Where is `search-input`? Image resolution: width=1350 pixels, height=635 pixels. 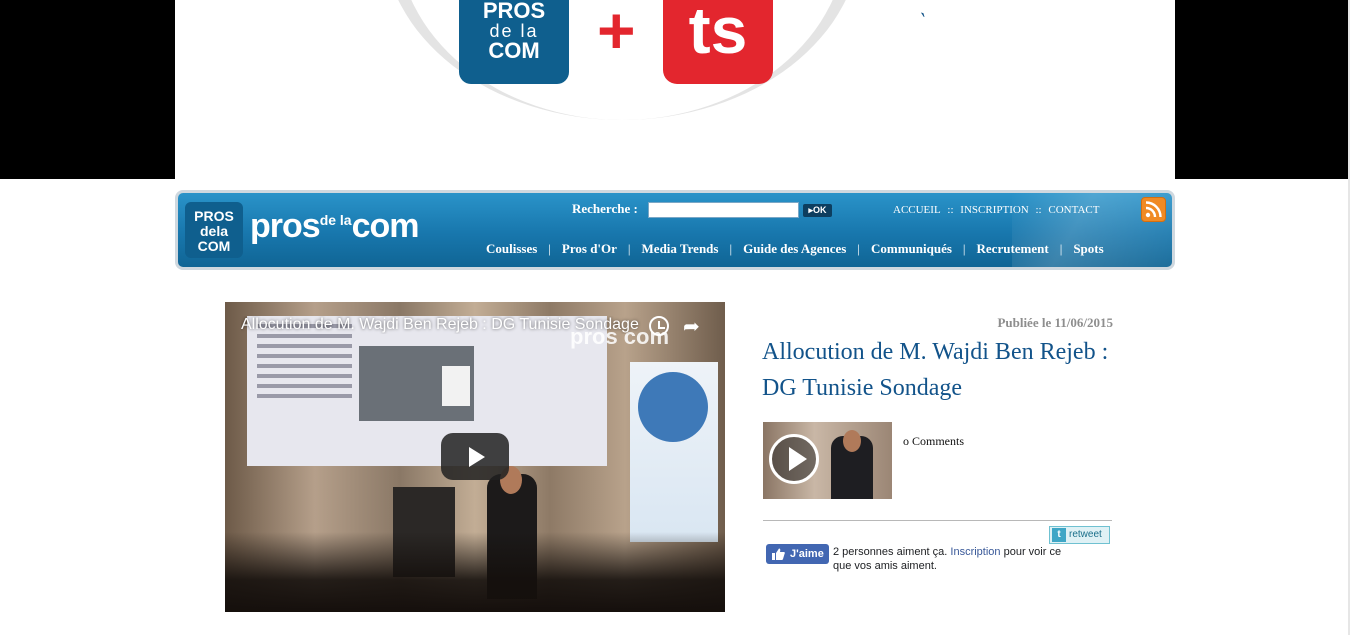 search-input is located at coordinates (723, 210).